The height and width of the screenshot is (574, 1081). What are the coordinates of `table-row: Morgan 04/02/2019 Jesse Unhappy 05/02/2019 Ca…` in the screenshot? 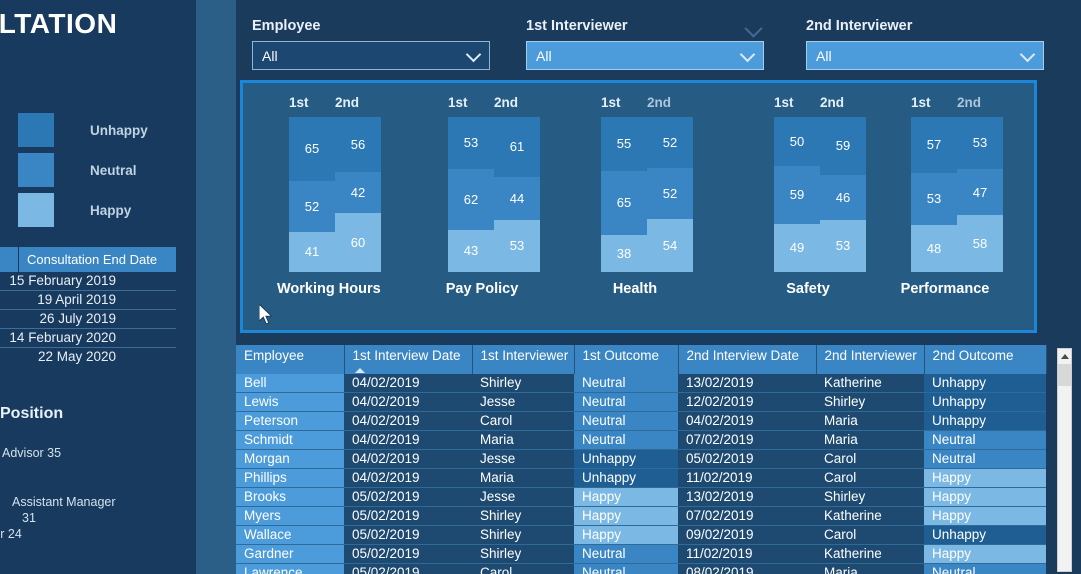 It's located at (641, 459).